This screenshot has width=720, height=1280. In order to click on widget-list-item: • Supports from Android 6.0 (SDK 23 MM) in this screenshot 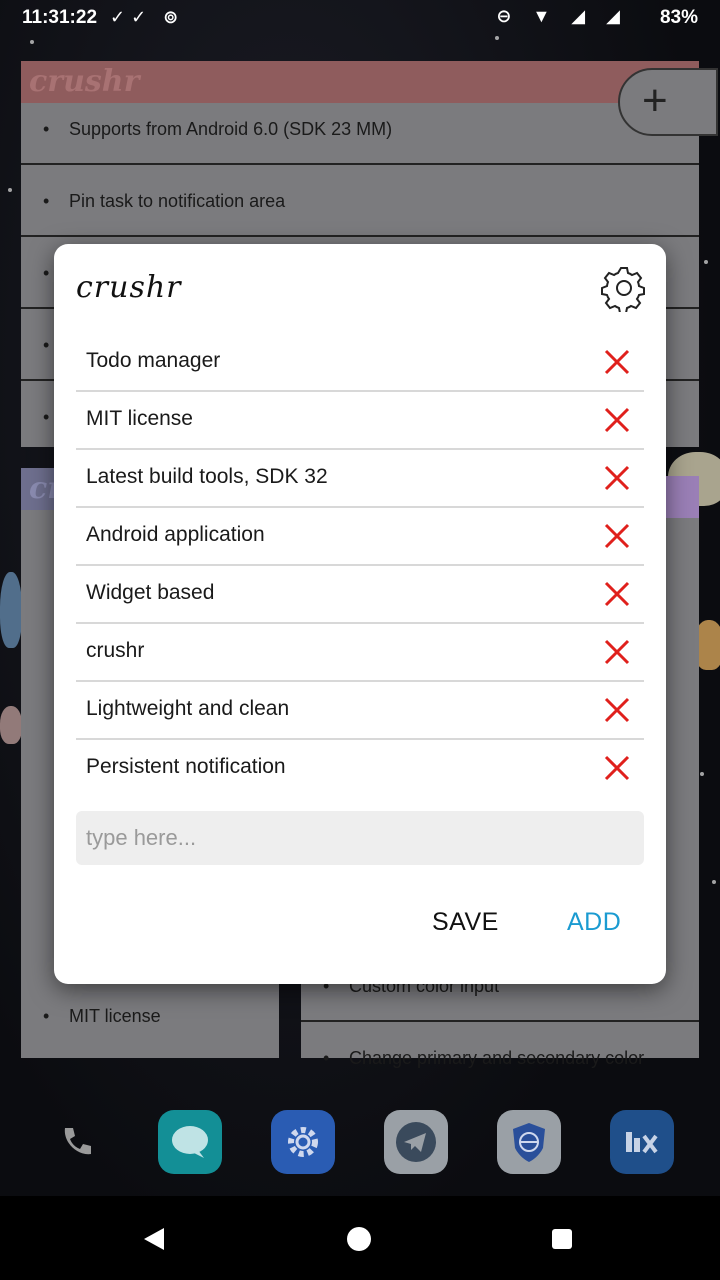, I will do `click(360, 129)`.